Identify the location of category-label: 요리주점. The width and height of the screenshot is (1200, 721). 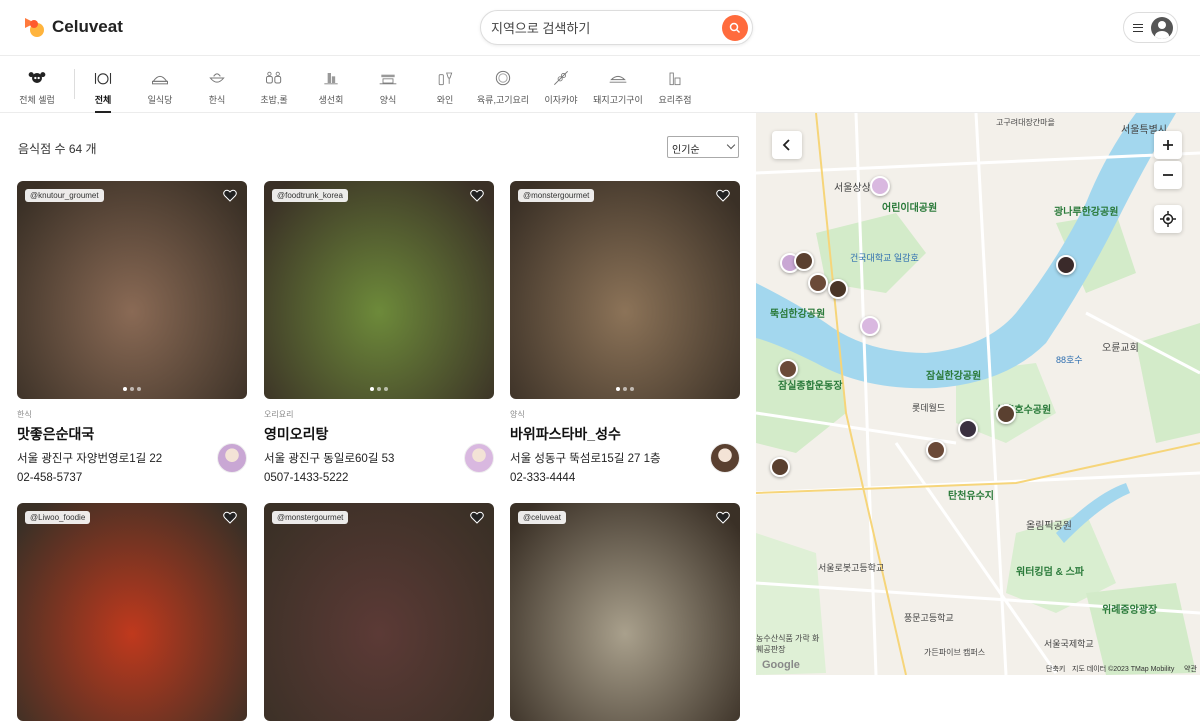
(675, 100).